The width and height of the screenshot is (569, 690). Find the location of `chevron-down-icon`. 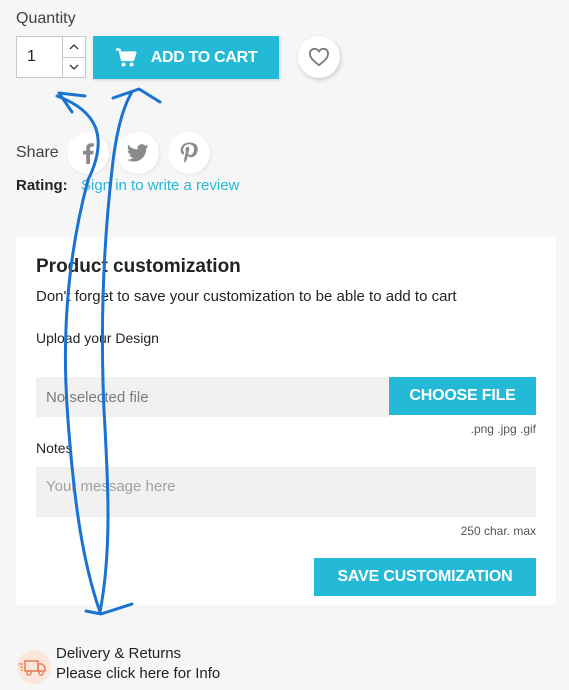

chevron-down-icon is located at coordinates (74, 67).